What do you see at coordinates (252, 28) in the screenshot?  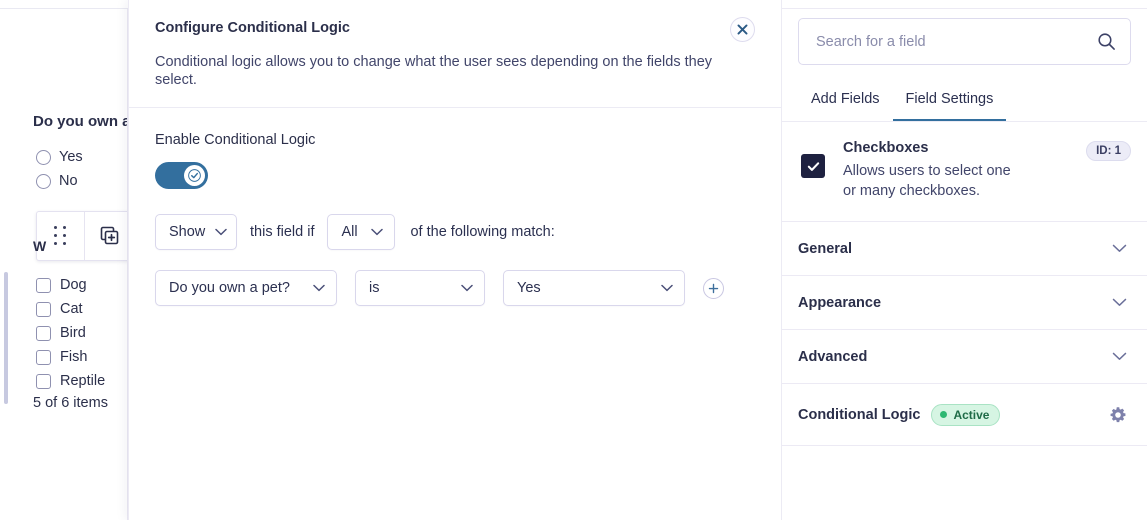 I see `modal-title: Configure Conditional Logic` at bounding box center [252, 28].